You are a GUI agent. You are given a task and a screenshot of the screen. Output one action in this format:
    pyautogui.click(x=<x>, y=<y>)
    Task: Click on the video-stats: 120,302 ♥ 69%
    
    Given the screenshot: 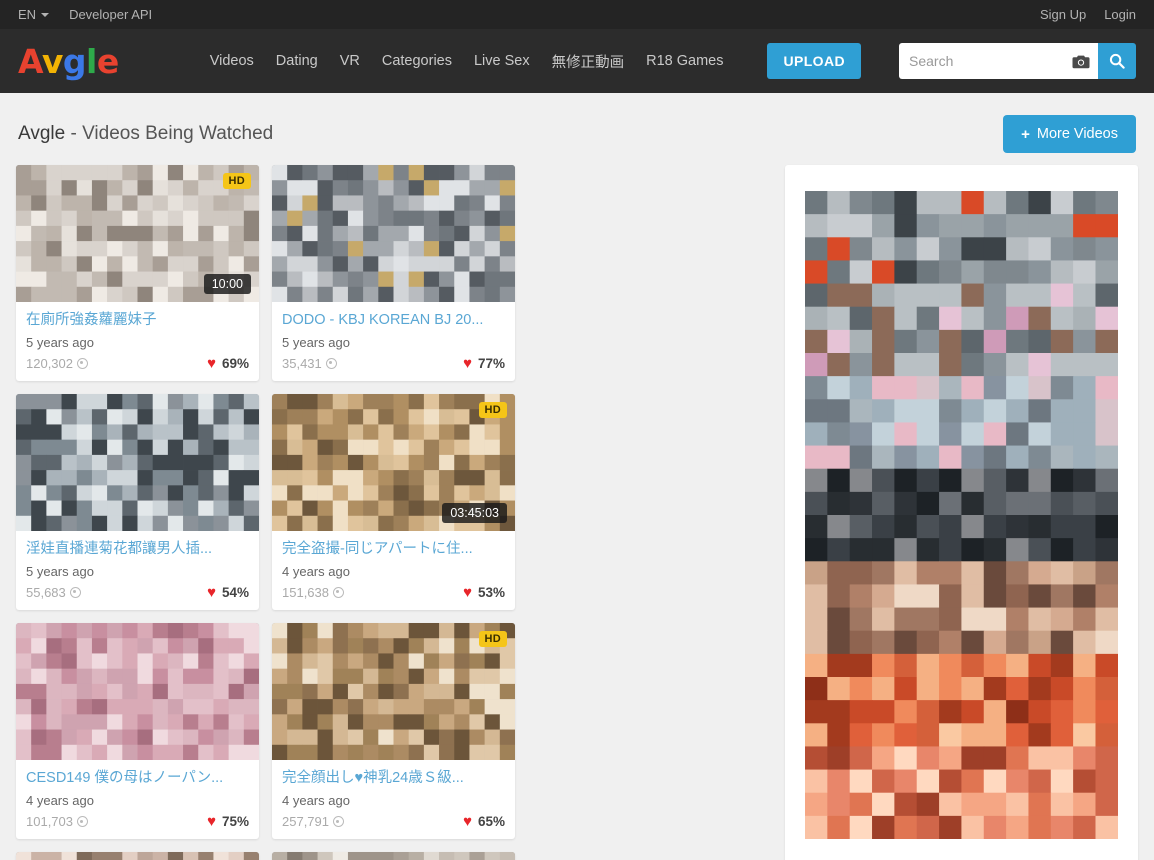 What is the action you would take?
    pyautogui.click(x=137, y=363)
    